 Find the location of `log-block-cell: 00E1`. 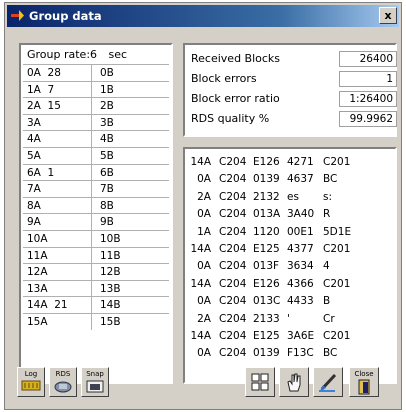

log-block-cell: 00E1 is located at coordinates (300, 231).